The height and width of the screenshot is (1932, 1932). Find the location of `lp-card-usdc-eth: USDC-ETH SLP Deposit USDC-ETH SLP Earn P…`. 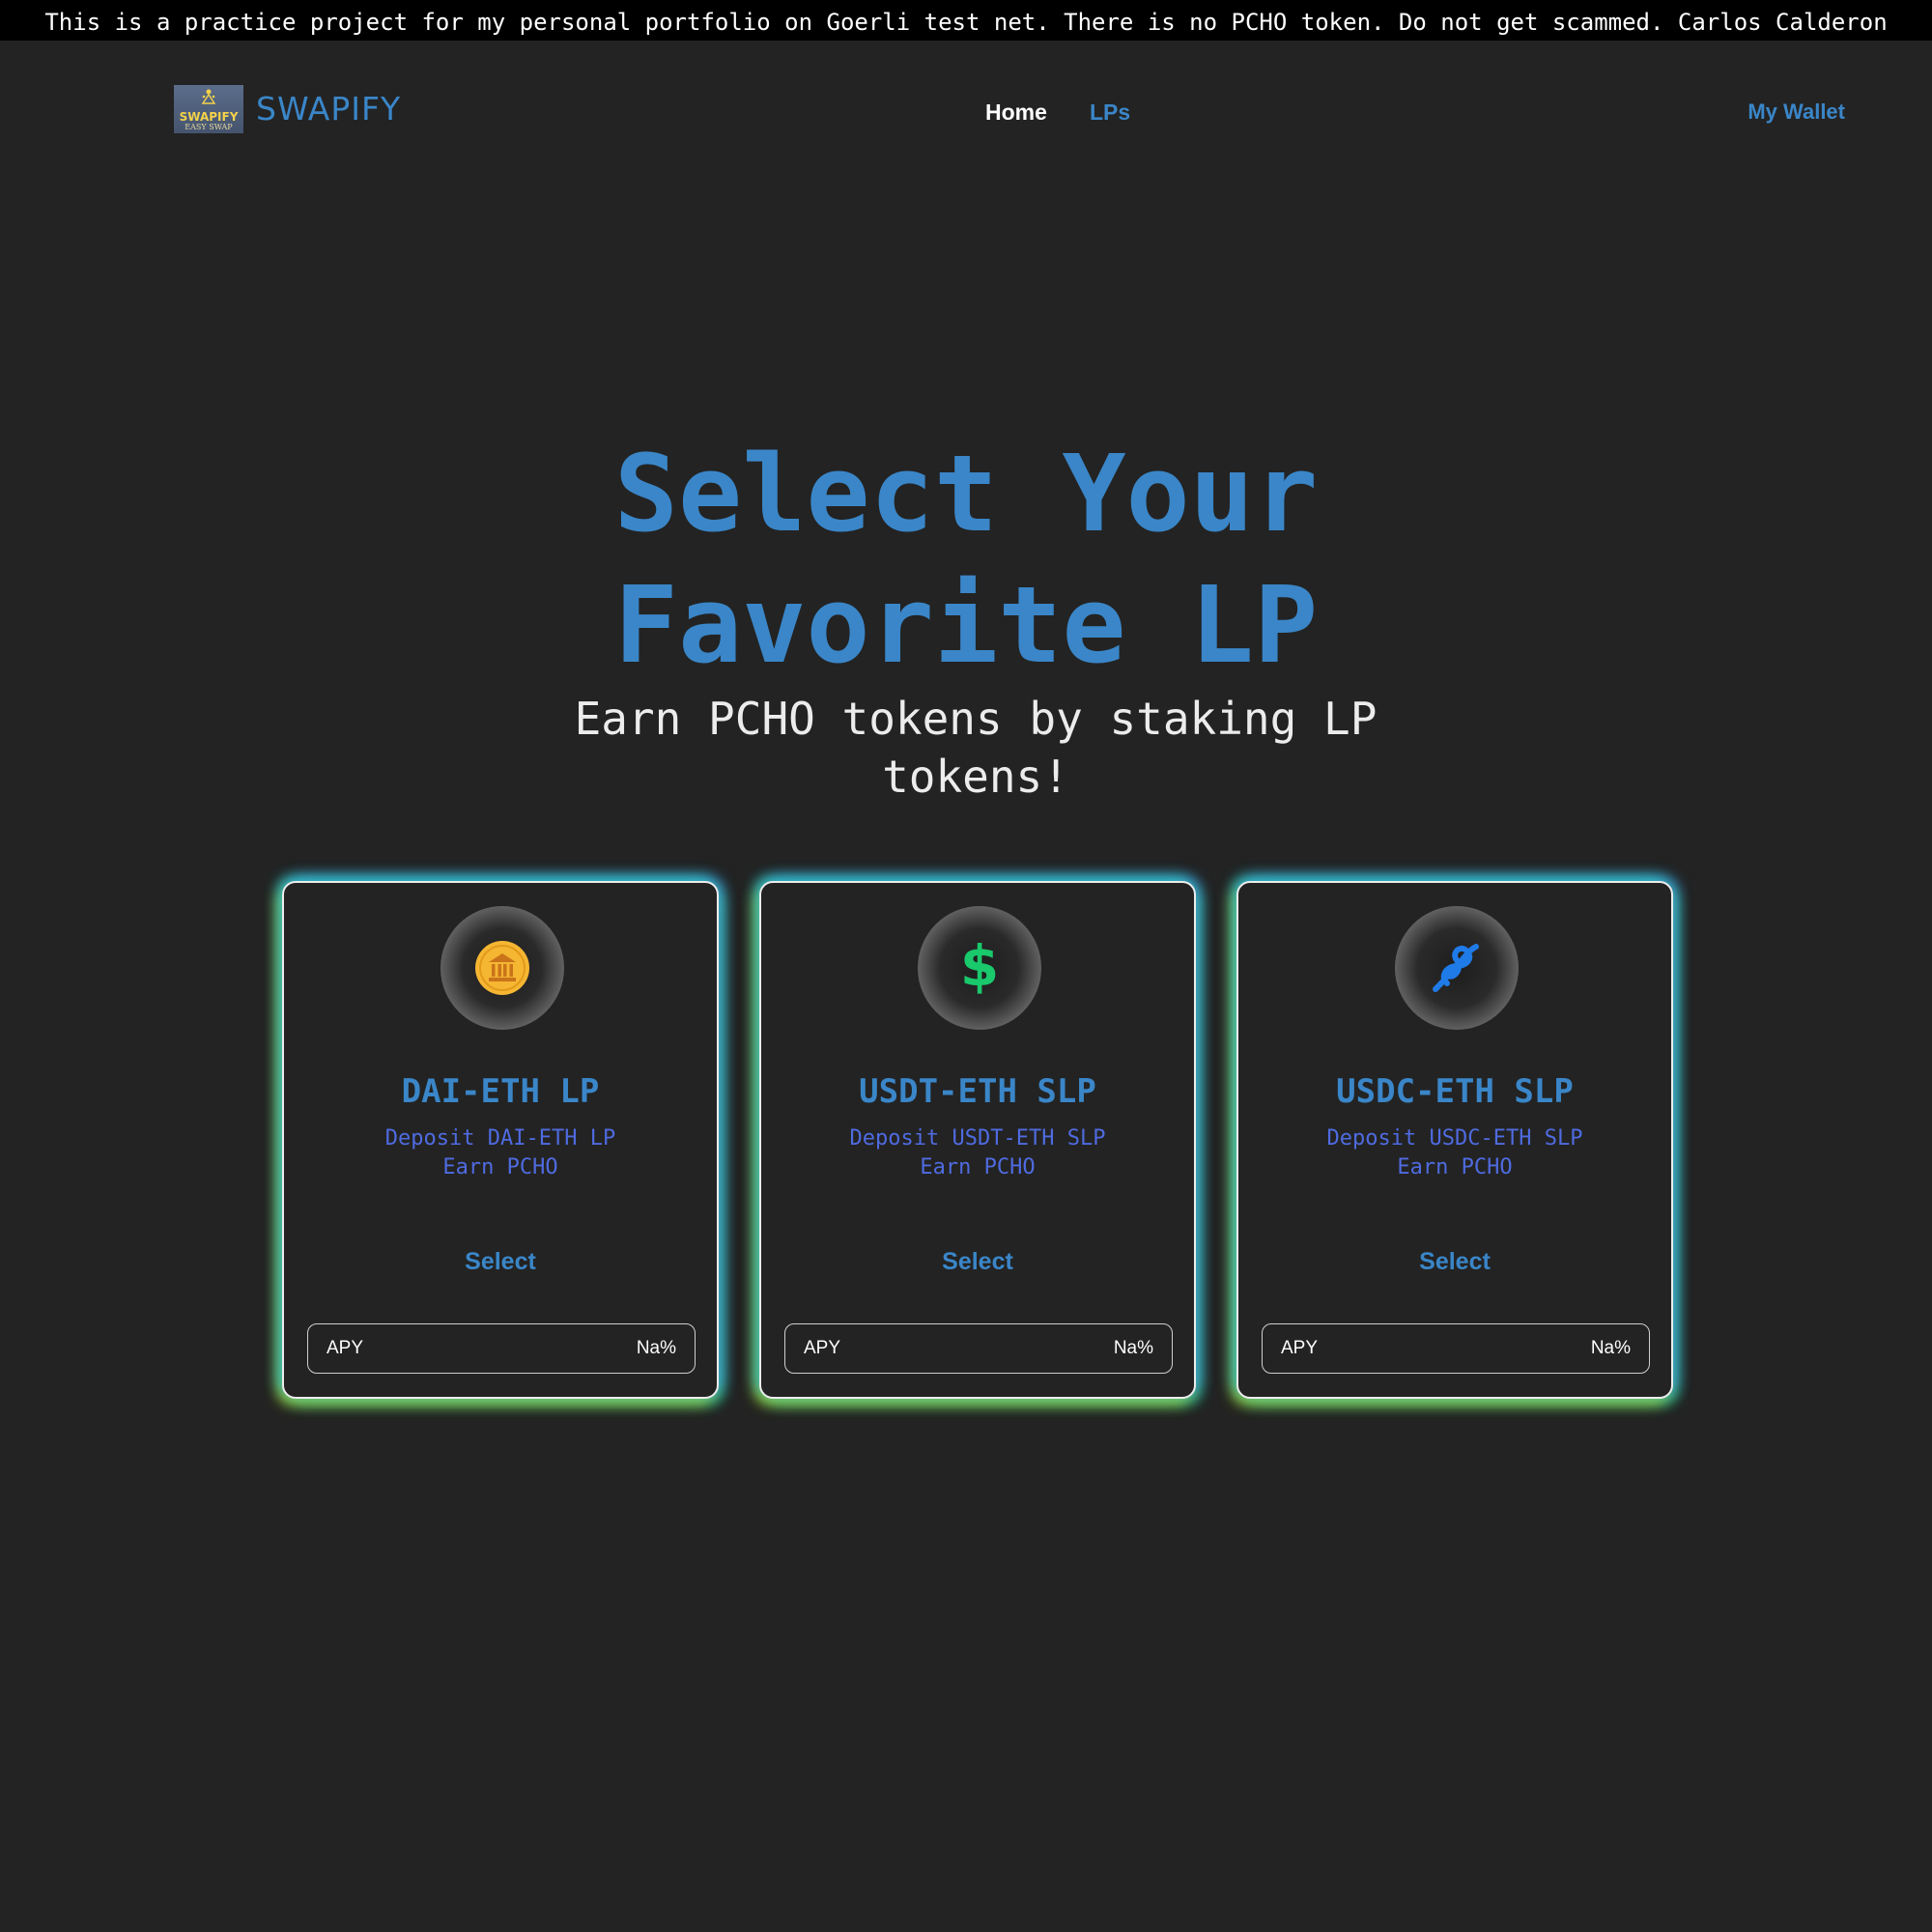

lp-card-usdc-eth: USDC-ETH SLP Deposit USDC-ETH SLP Earn P… is located at coordinates (1454, 1140).